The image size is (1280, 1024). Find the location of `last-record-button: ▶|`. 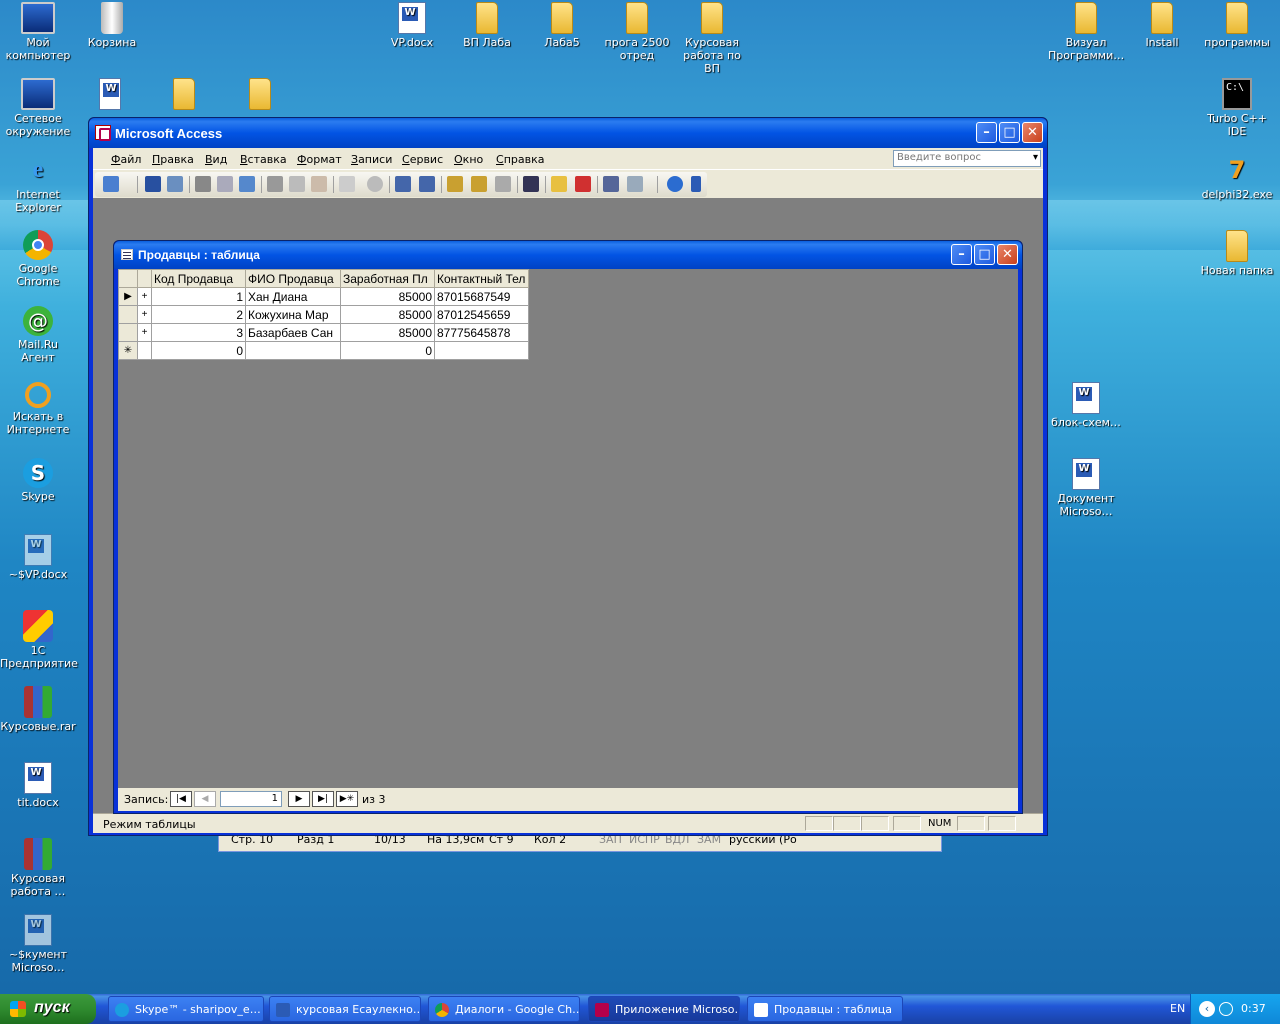

last-record-button: ▶| is located at coordinates (323, 799).